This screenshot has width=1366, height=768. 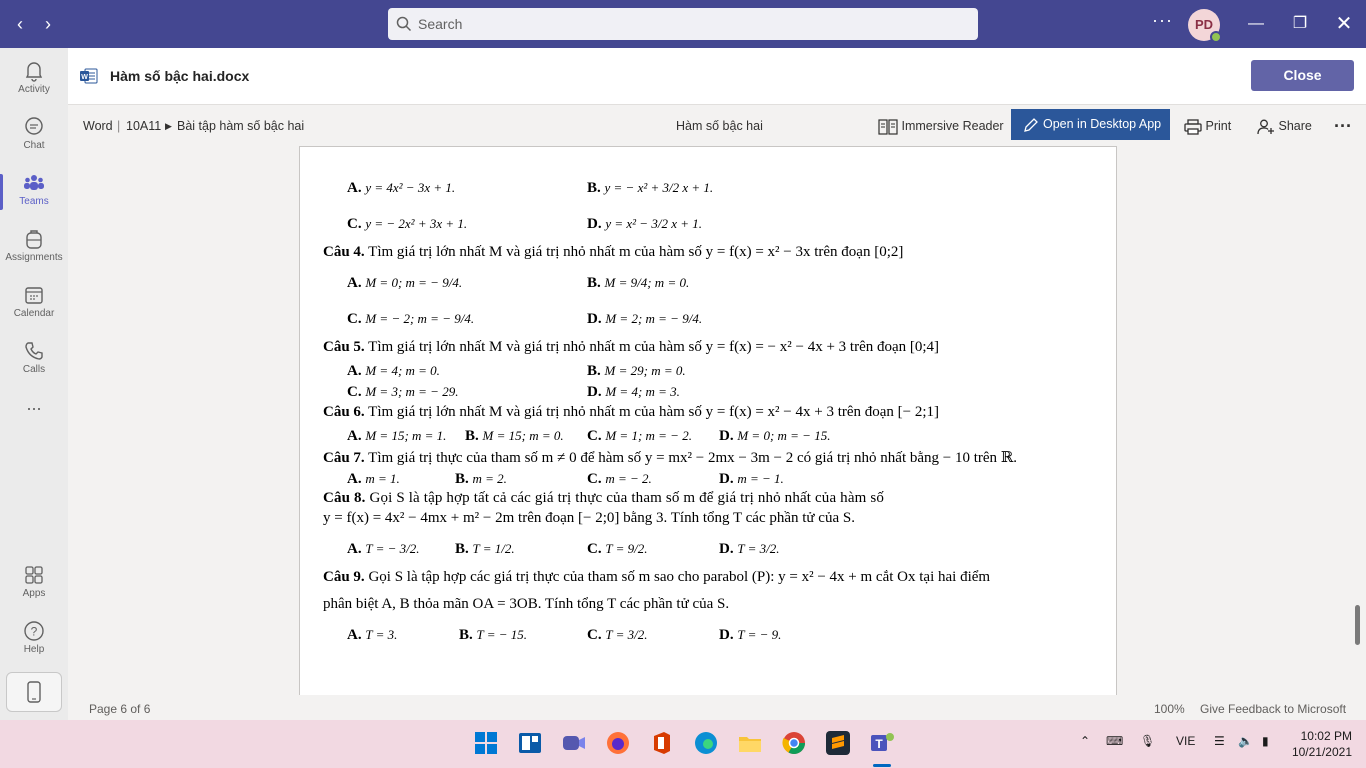 What do you see at coordinates (647, 282) in the screenshot?
I see `answer-b: M = 9/4; m = 0.` at bounding box center [647, 282].